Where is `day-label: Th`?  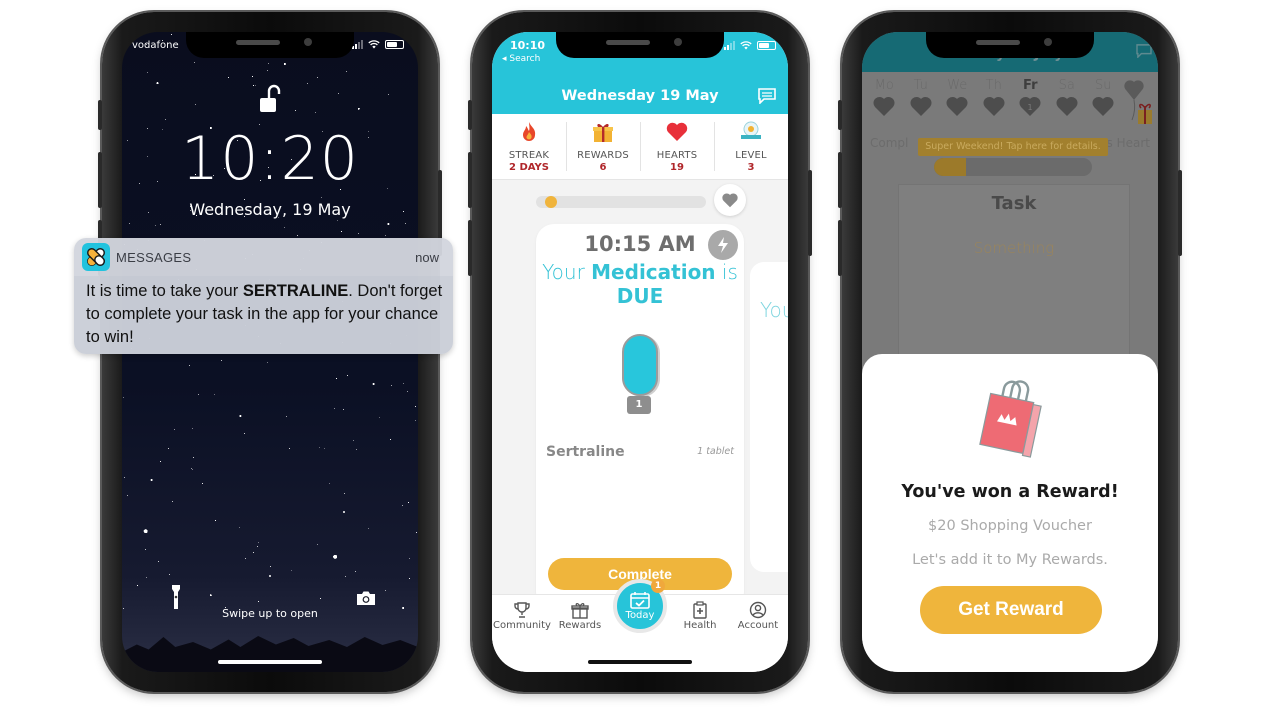
day-label: Th is located at coordinates (993, 85).